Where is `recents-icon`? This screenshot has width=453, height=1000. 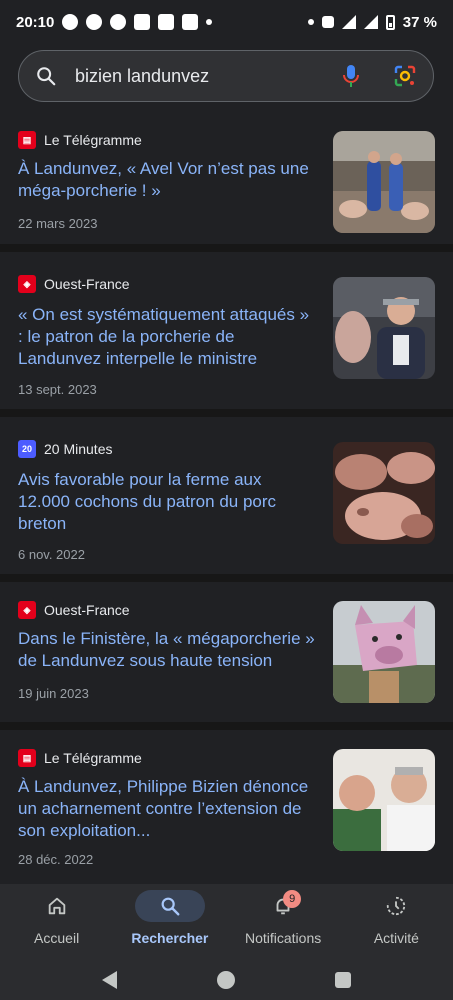 recents-icon is located at coordinates (343, 980).